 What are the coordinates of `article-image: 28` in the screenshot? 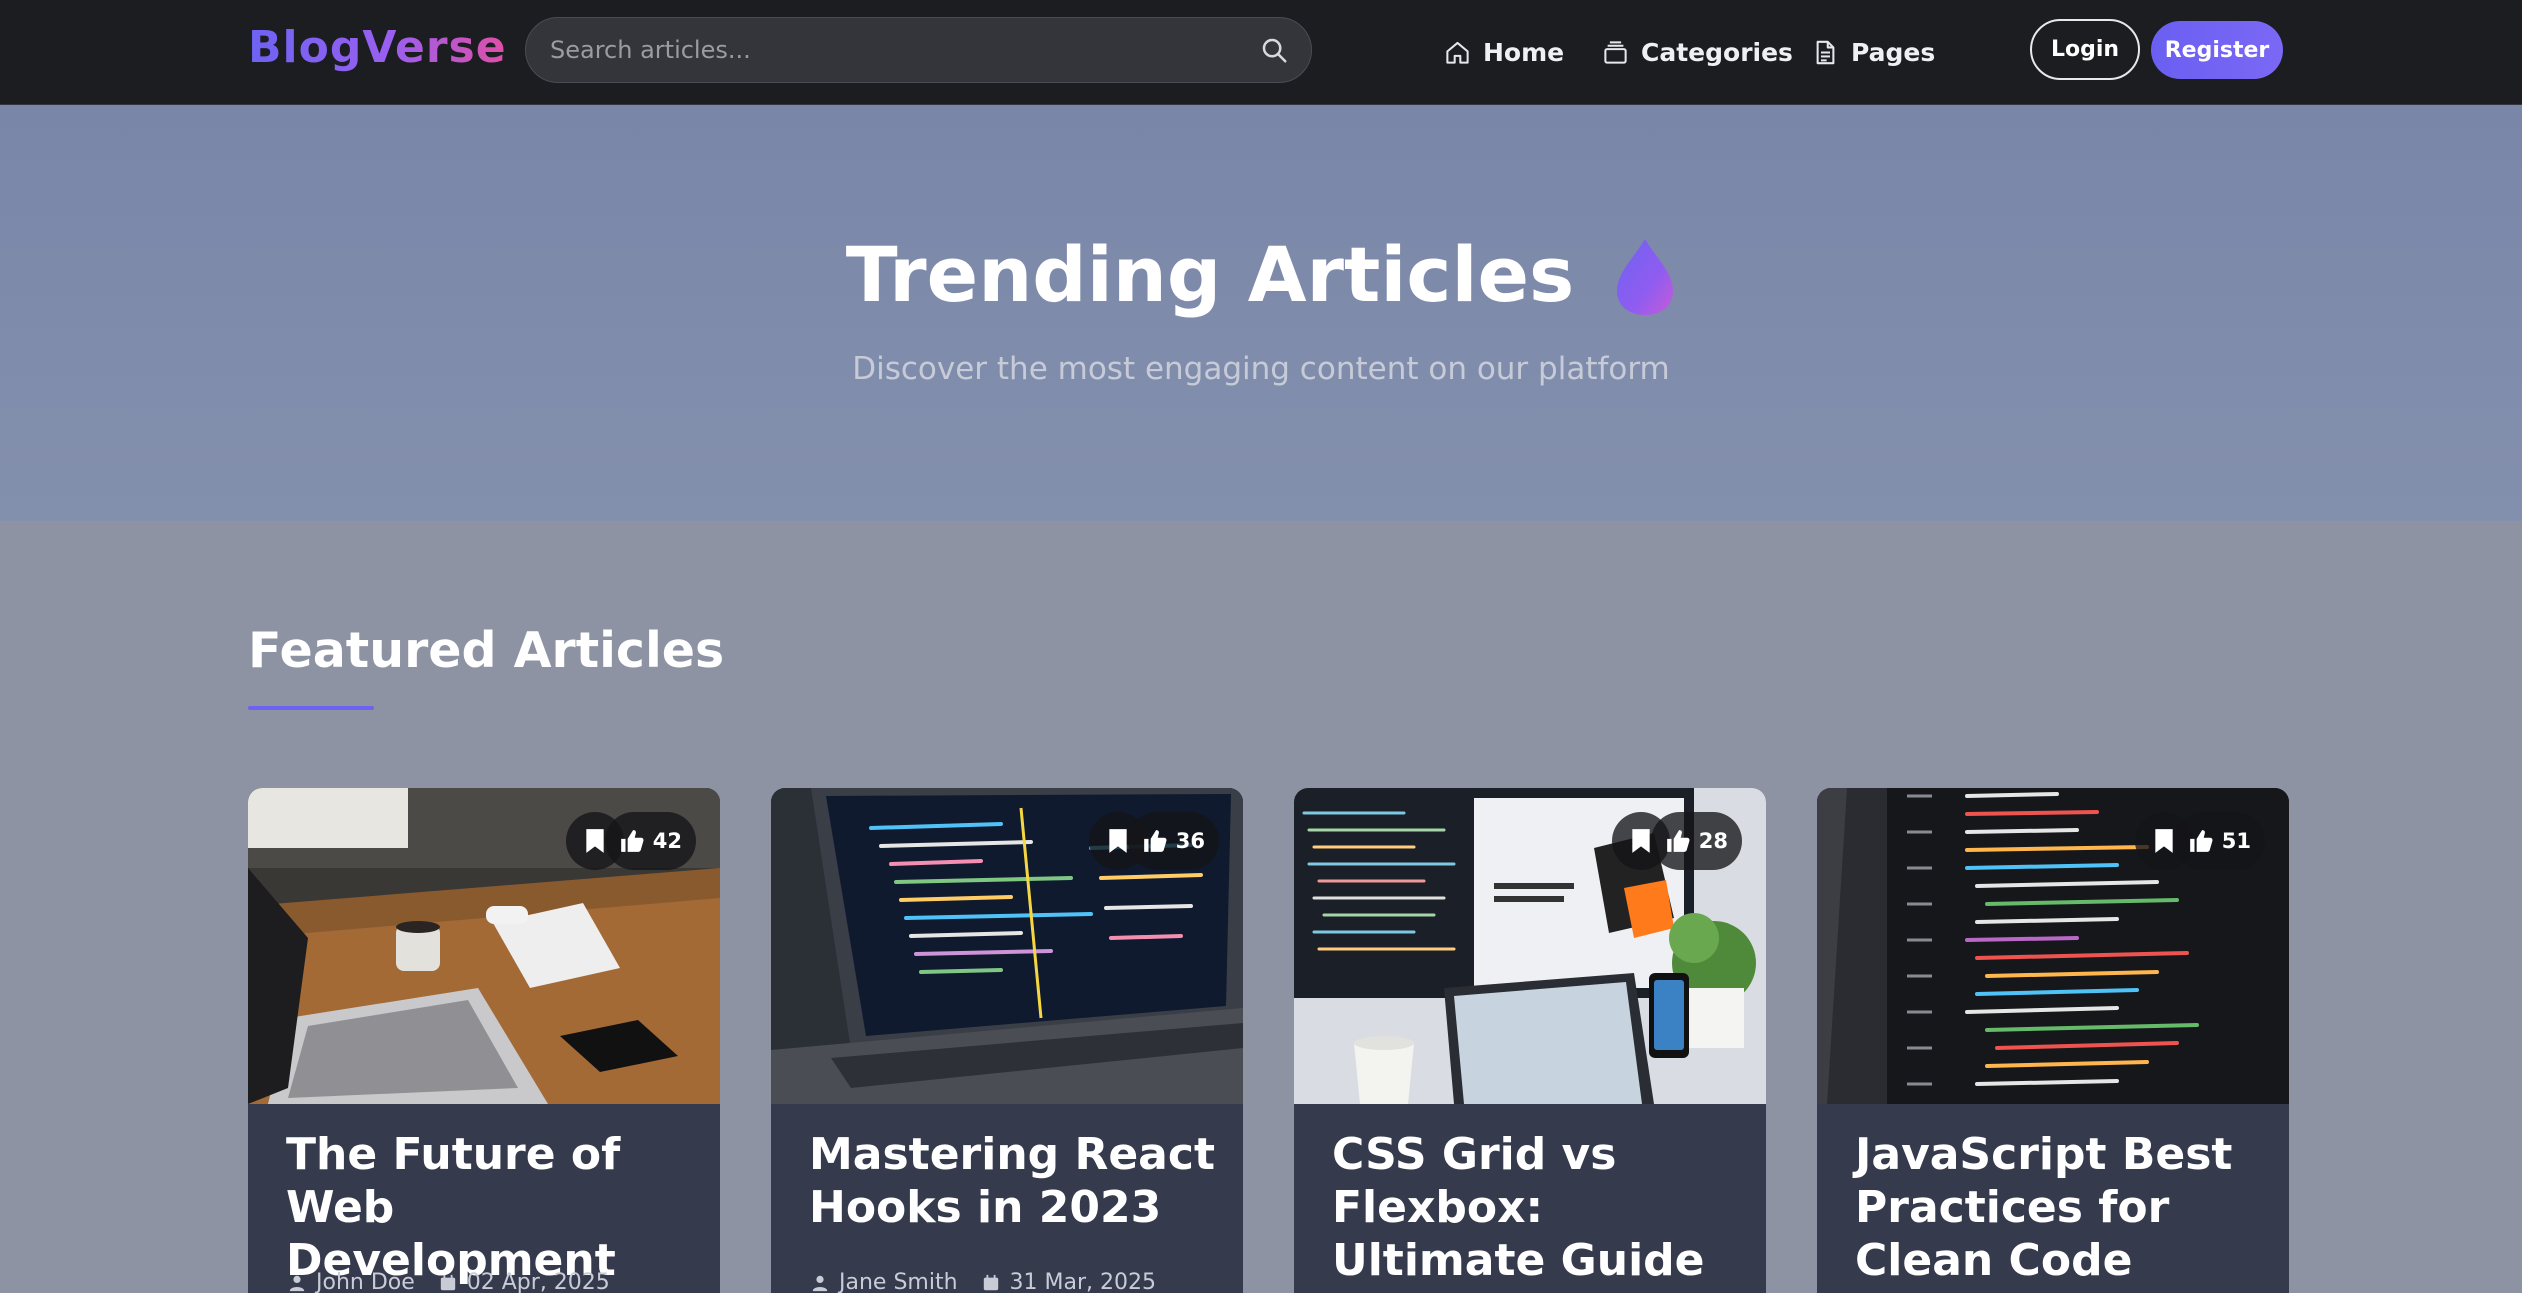 It's located at (1530, 946).